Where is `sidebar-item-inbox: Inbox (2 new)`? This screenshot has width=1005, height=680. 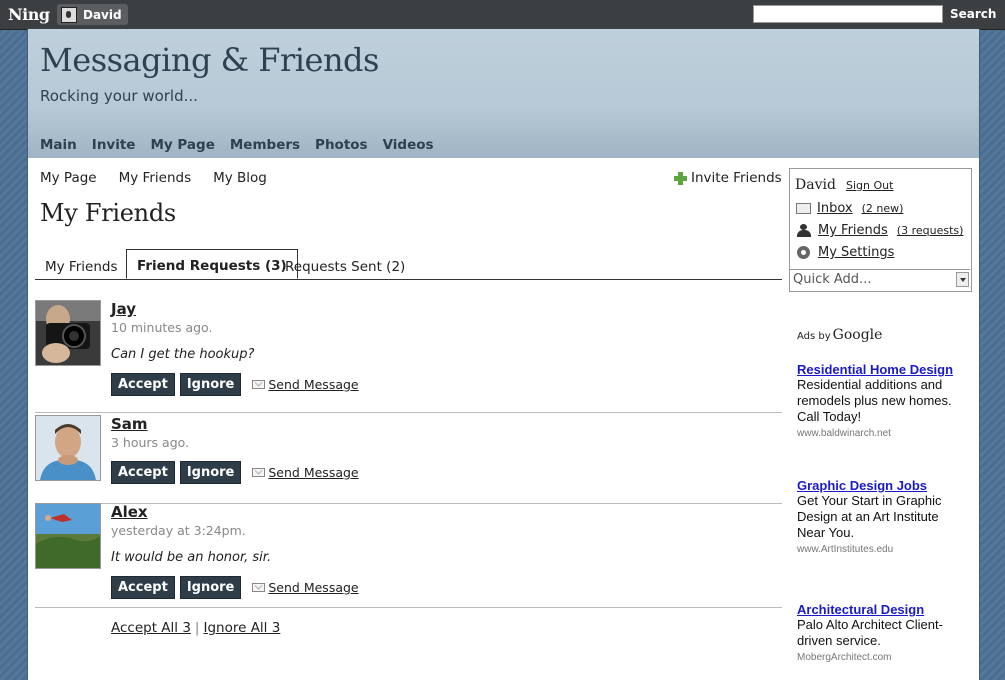 sidebar-item-inbox: Inbox (2 new) is located at coordinates (849, 208).